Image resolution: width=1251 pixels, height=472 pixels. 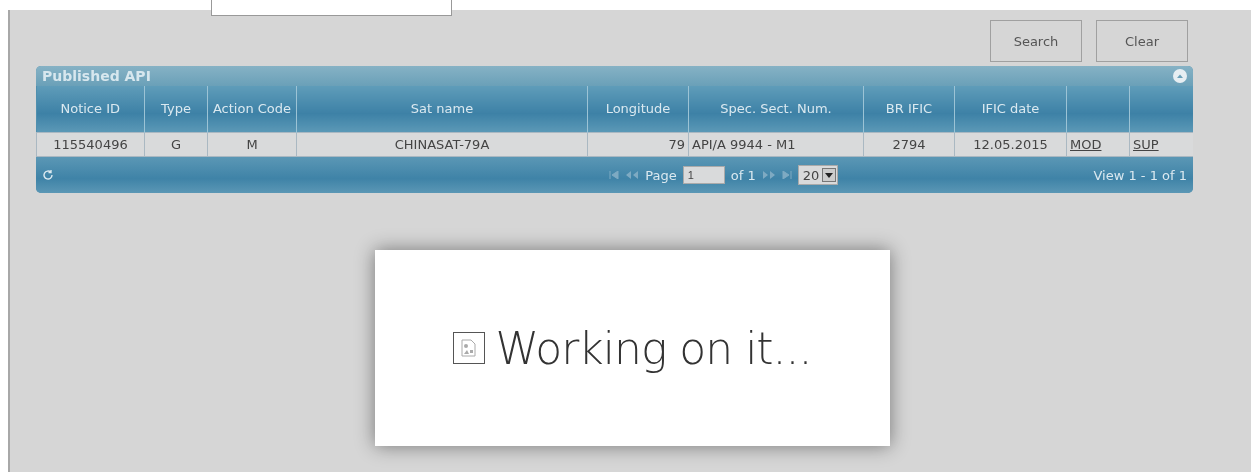 What do you see at coordinates (96, 76) in the screenshot?
I see `panel-title: Published API` at bounding box center [96, 76].